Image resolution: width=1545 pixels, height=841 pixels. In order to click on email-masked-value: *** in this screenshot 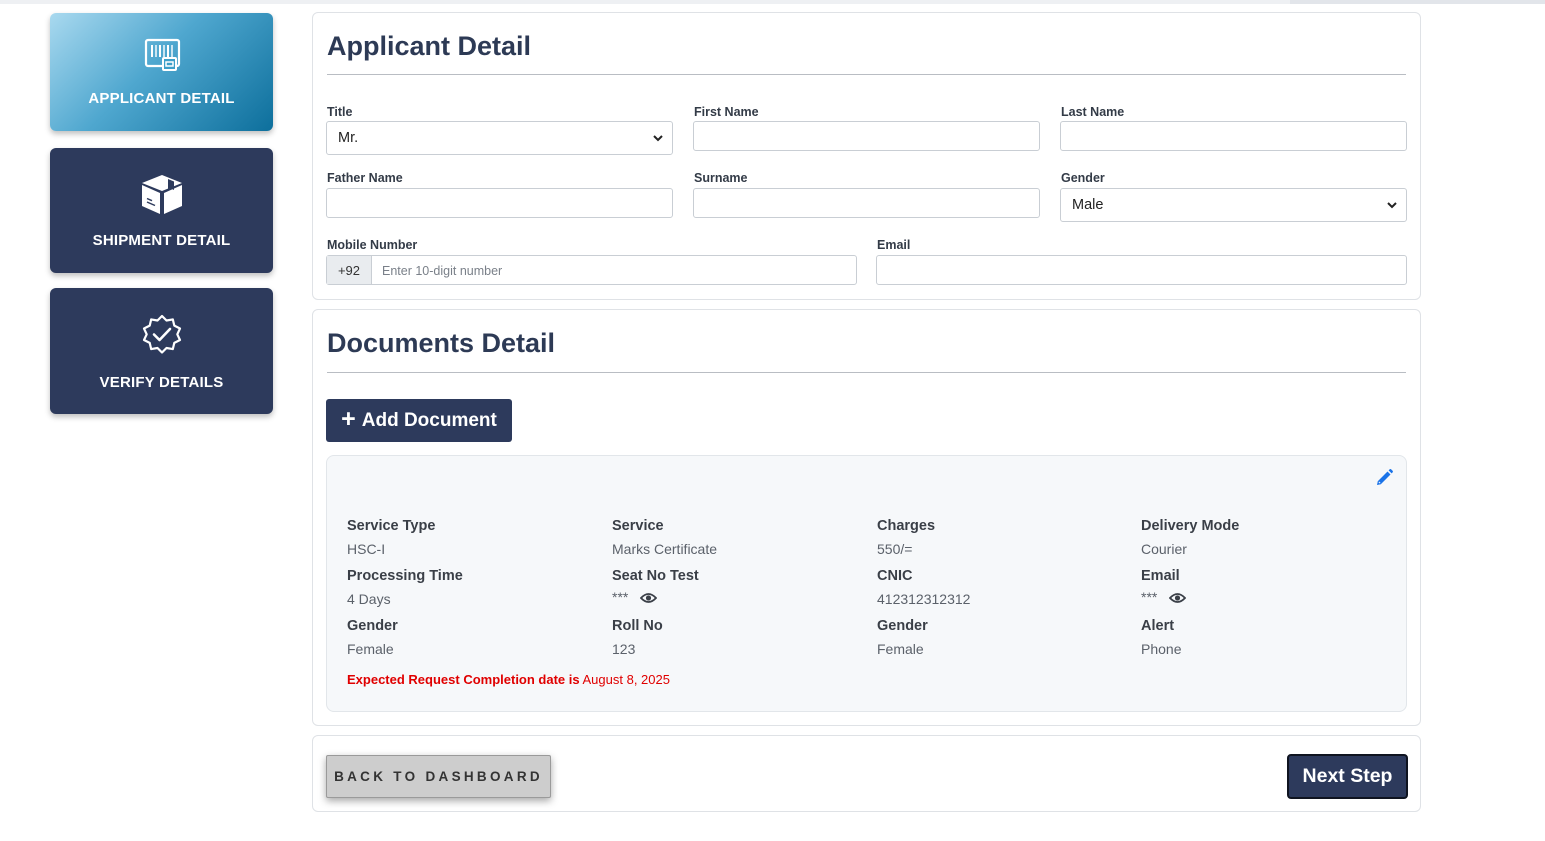, I will do `click(1149, 597)`.